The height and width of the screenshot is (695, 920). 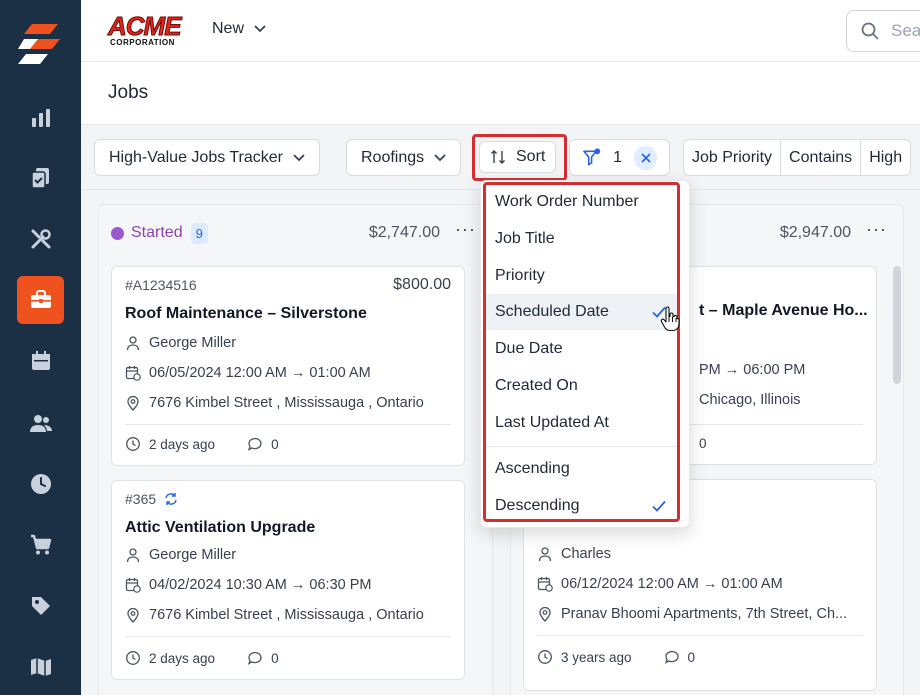 What do you see at coordinates (199, 233) in the screenshot?
I see `column-count-badge: 9` at bounding box center [199, 233].